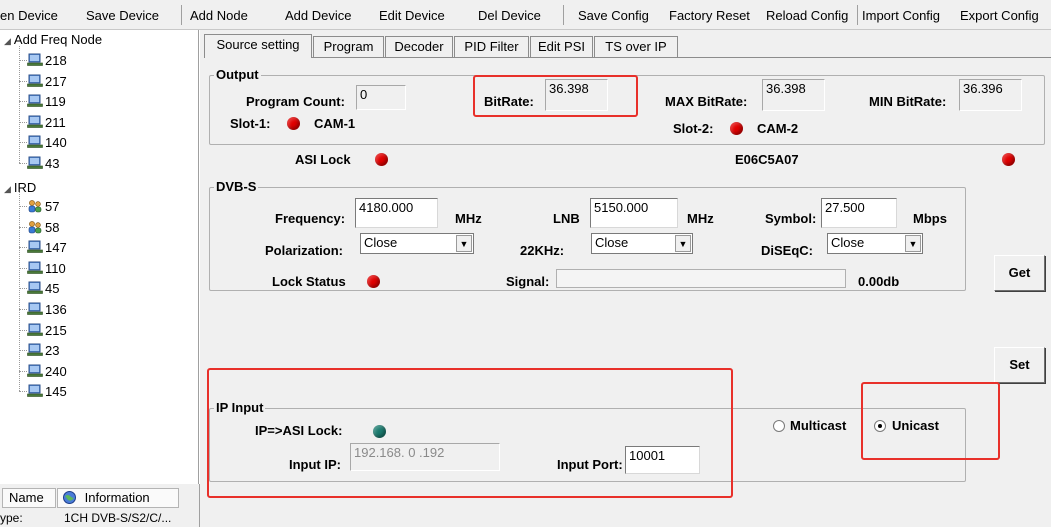 The height and width of the screenshot is (527, 1051). I want to click on multicast-radio, so click(779, 426).